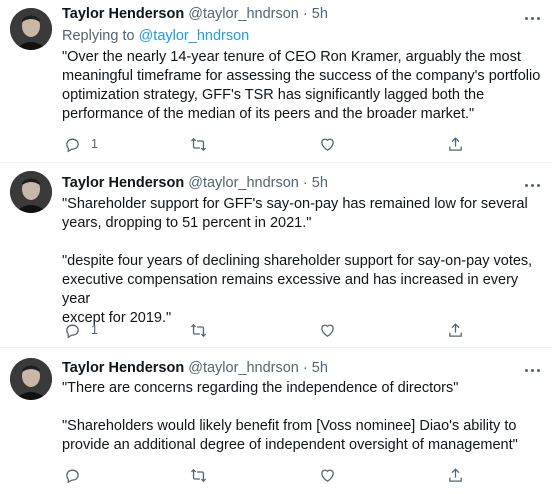  Describe the element at coordinates (98, 36) in the screenshot. I see `replying-to-label: Replying to` at that location.